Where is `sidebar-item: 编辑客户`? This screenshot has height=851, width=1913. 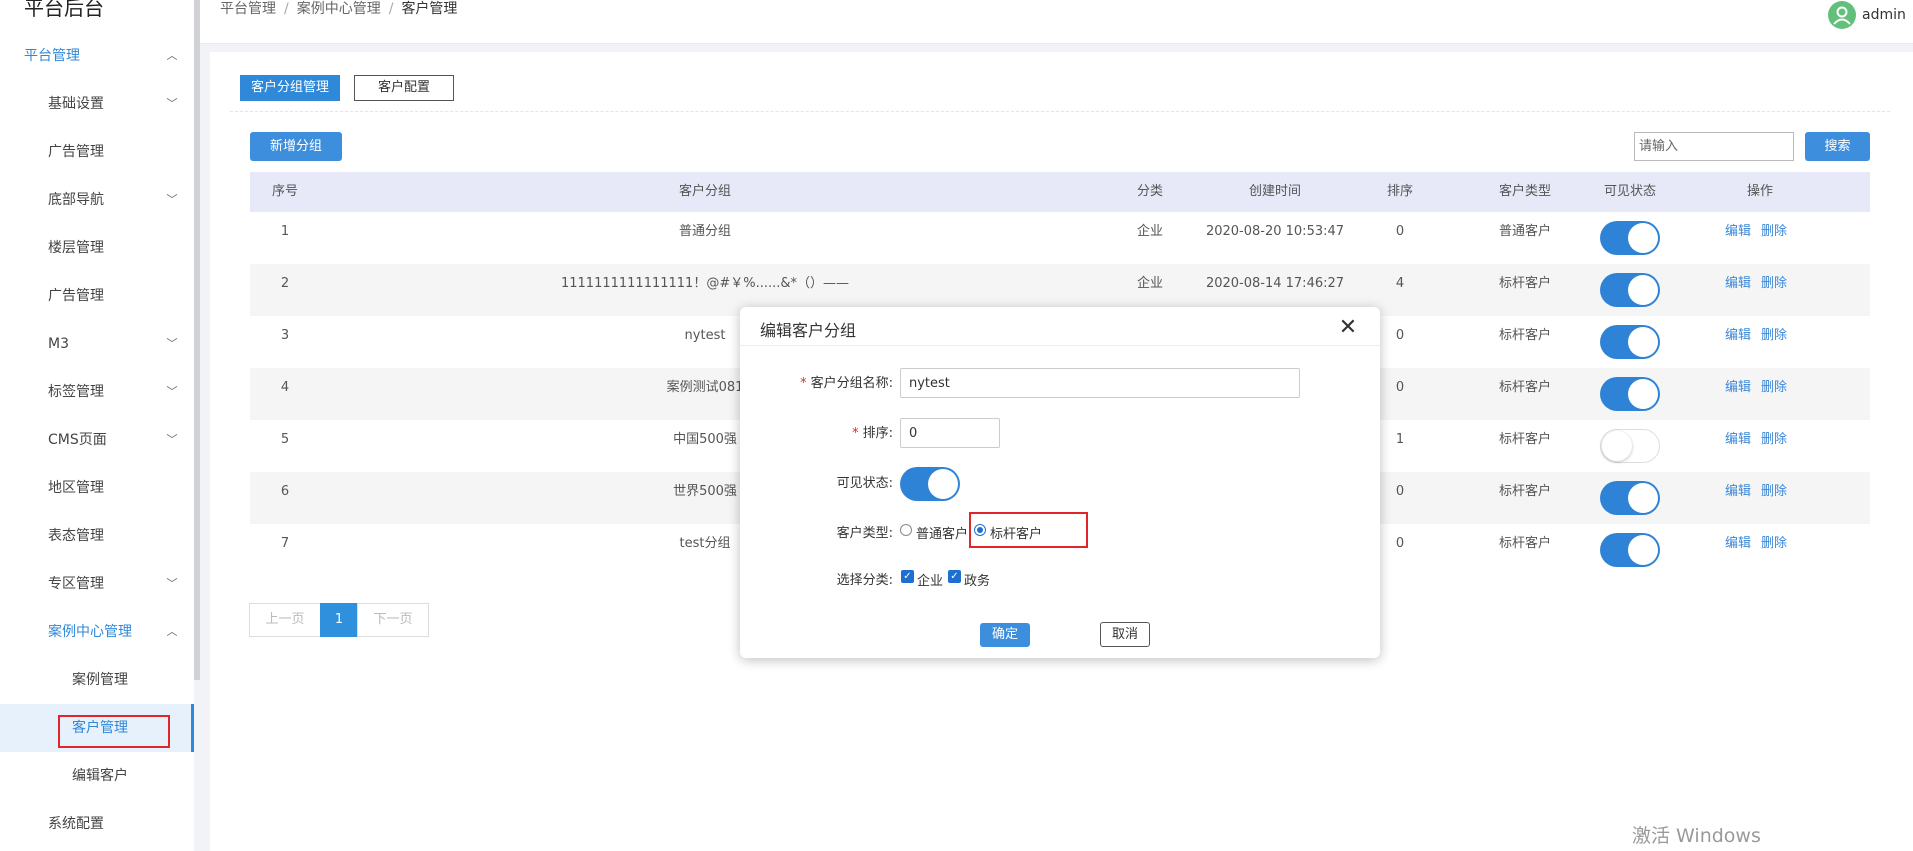 sidebar-item: 编辑客户 is located at coordinates (97, 776).